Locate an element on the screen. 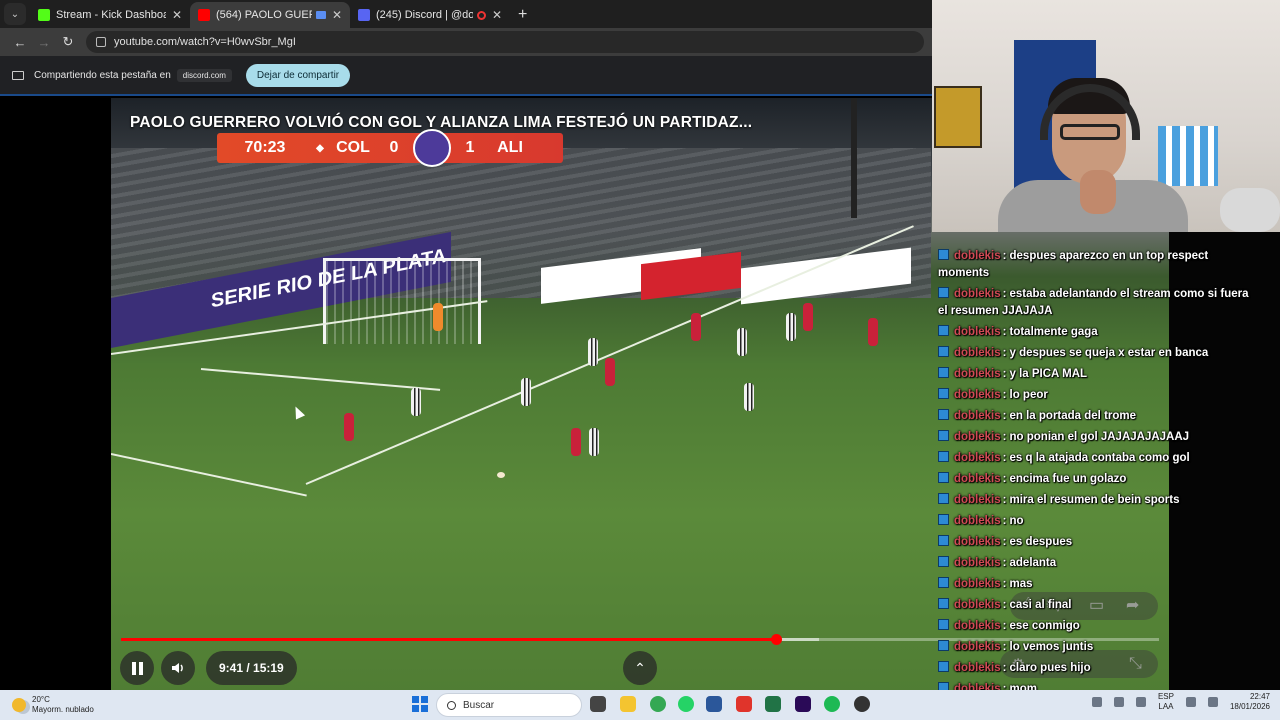 The image size is (1280, 720). pdf-reader-icon is located at coordinates (744, 704).